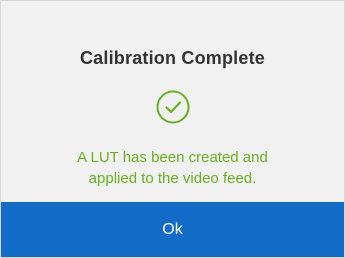  Describe the element at coordinates (172, 58) in the screenshot. I see `dialog-title: Calibration Complete` at that location.